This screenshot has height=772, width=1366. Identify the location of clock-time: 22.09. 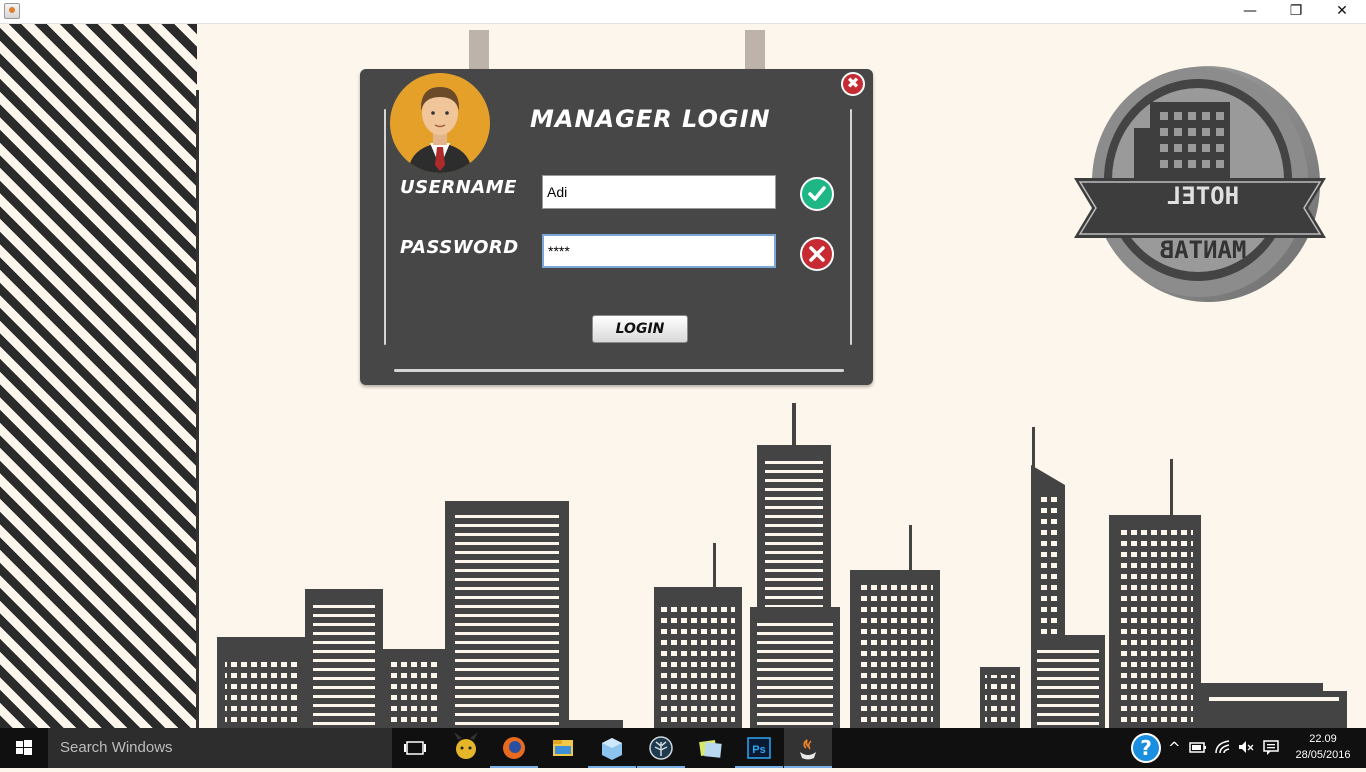
(1323, 739).